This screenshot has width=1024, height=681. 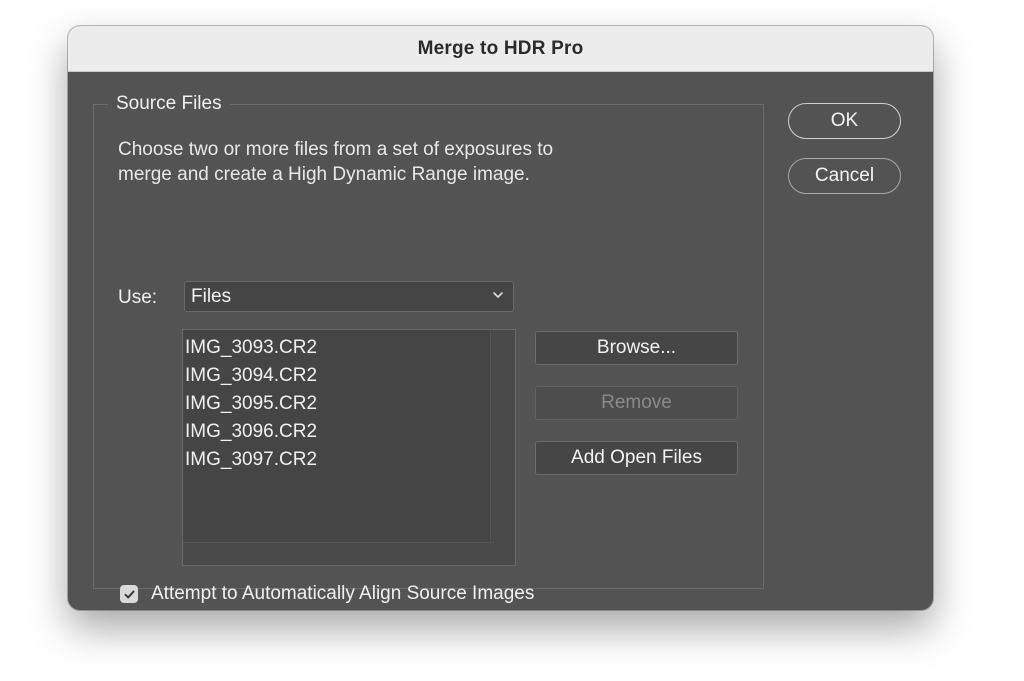 I want to click on source-files-legend: Source Files, so click(x=169, y=104).